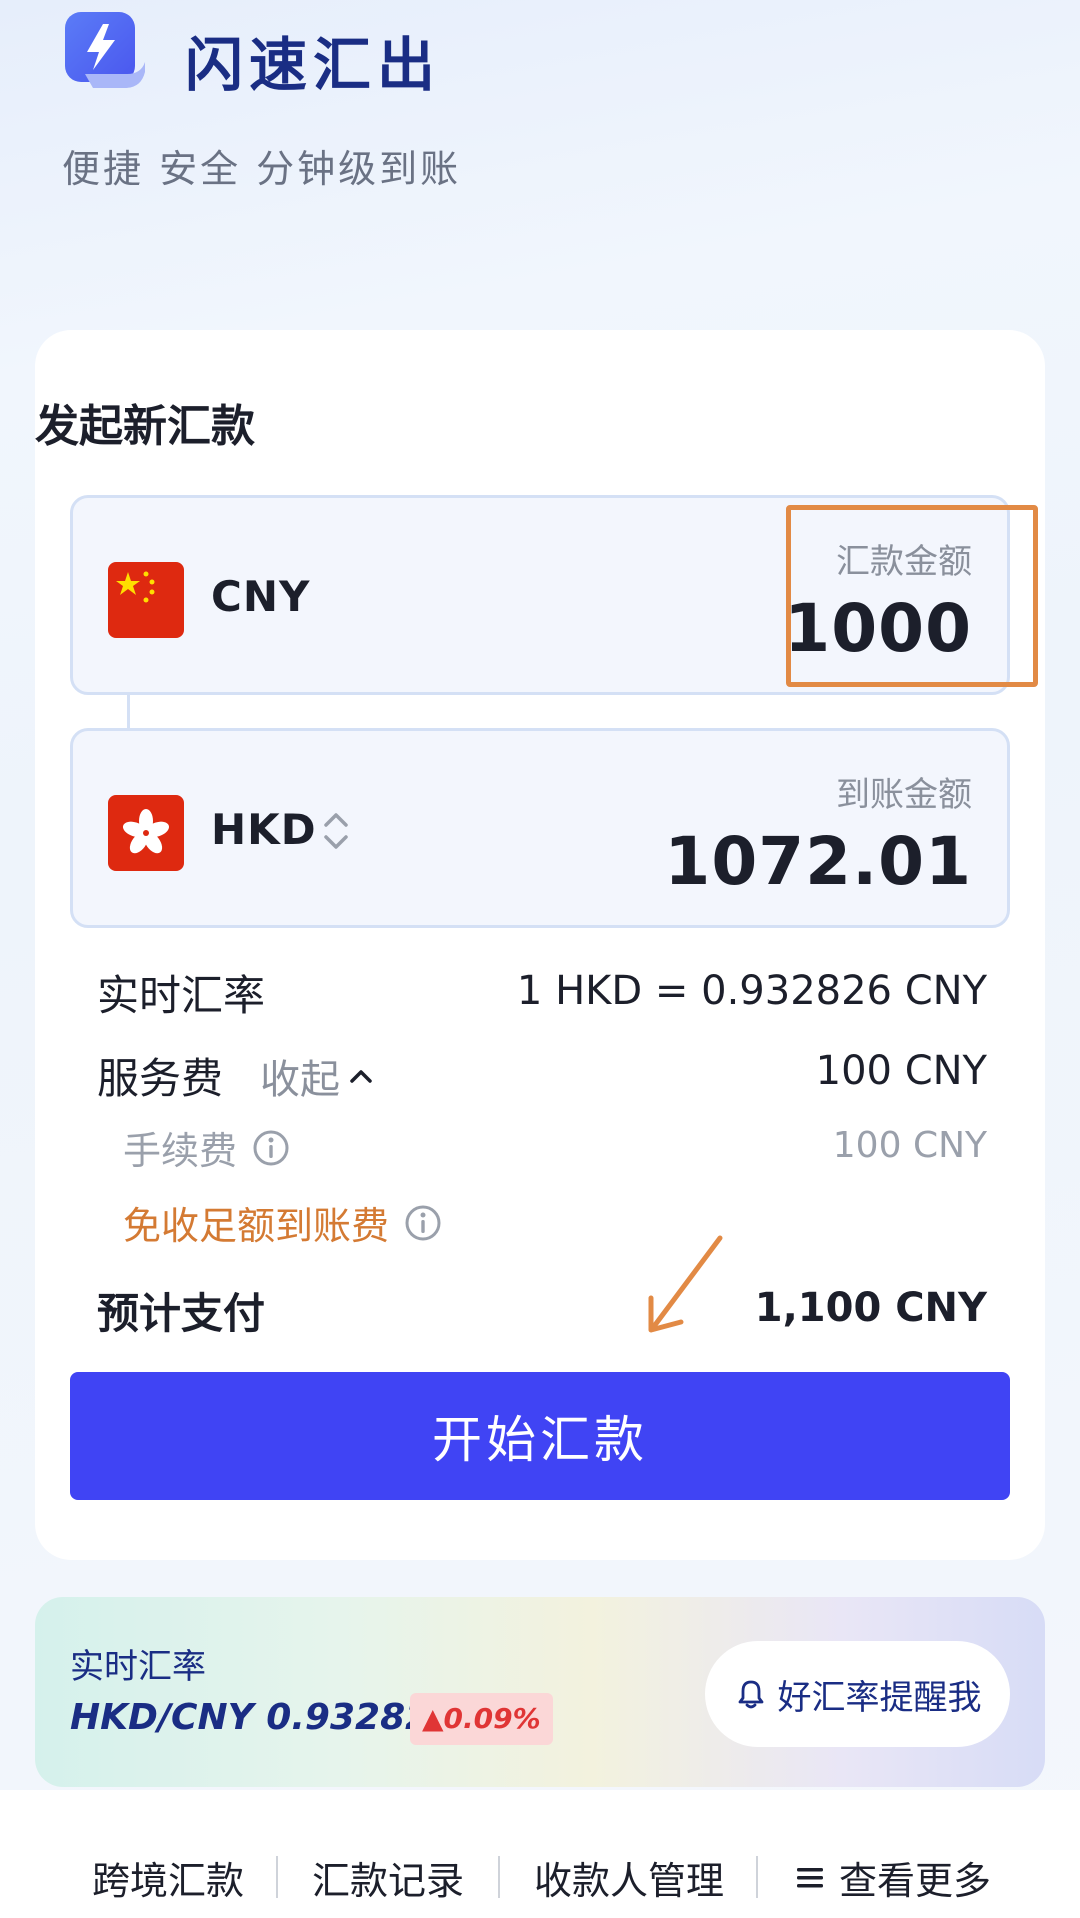  What do you see at coordinates (336, 831) in the screenshot?
I see `swap-vertical-icon` at bounding box center [336, 831].